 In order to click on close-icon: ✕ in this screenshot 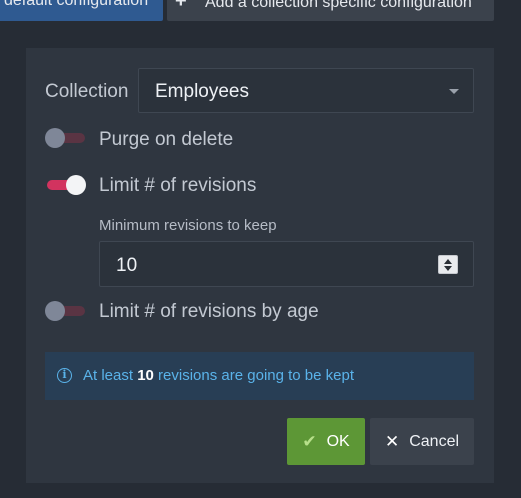, I will do `click(392, 441)`.